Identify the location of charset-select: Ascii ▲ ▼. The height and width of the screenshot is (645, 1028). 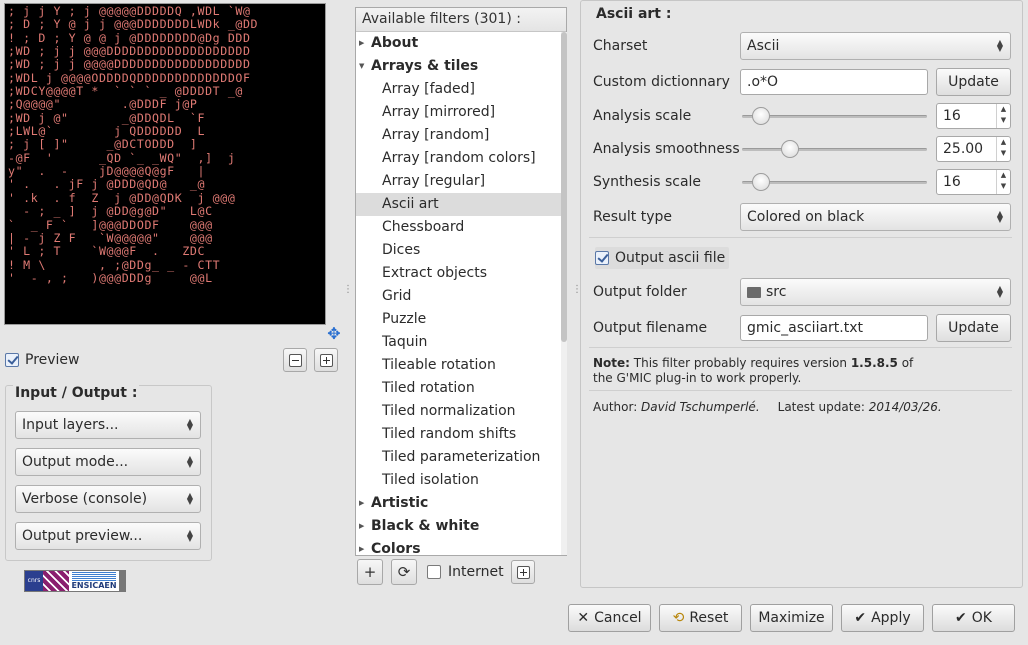
(875, 46).